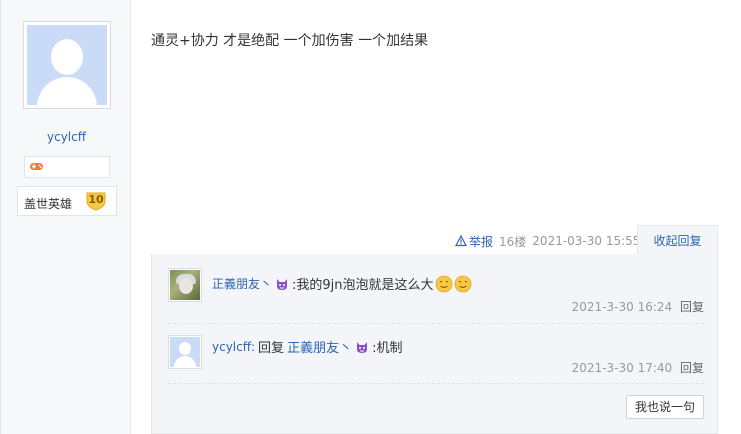 Image resolution: width=741 pixels, height=434 pixels. I want to click on reply-nickname: ycylcff:, so click(233, 347).